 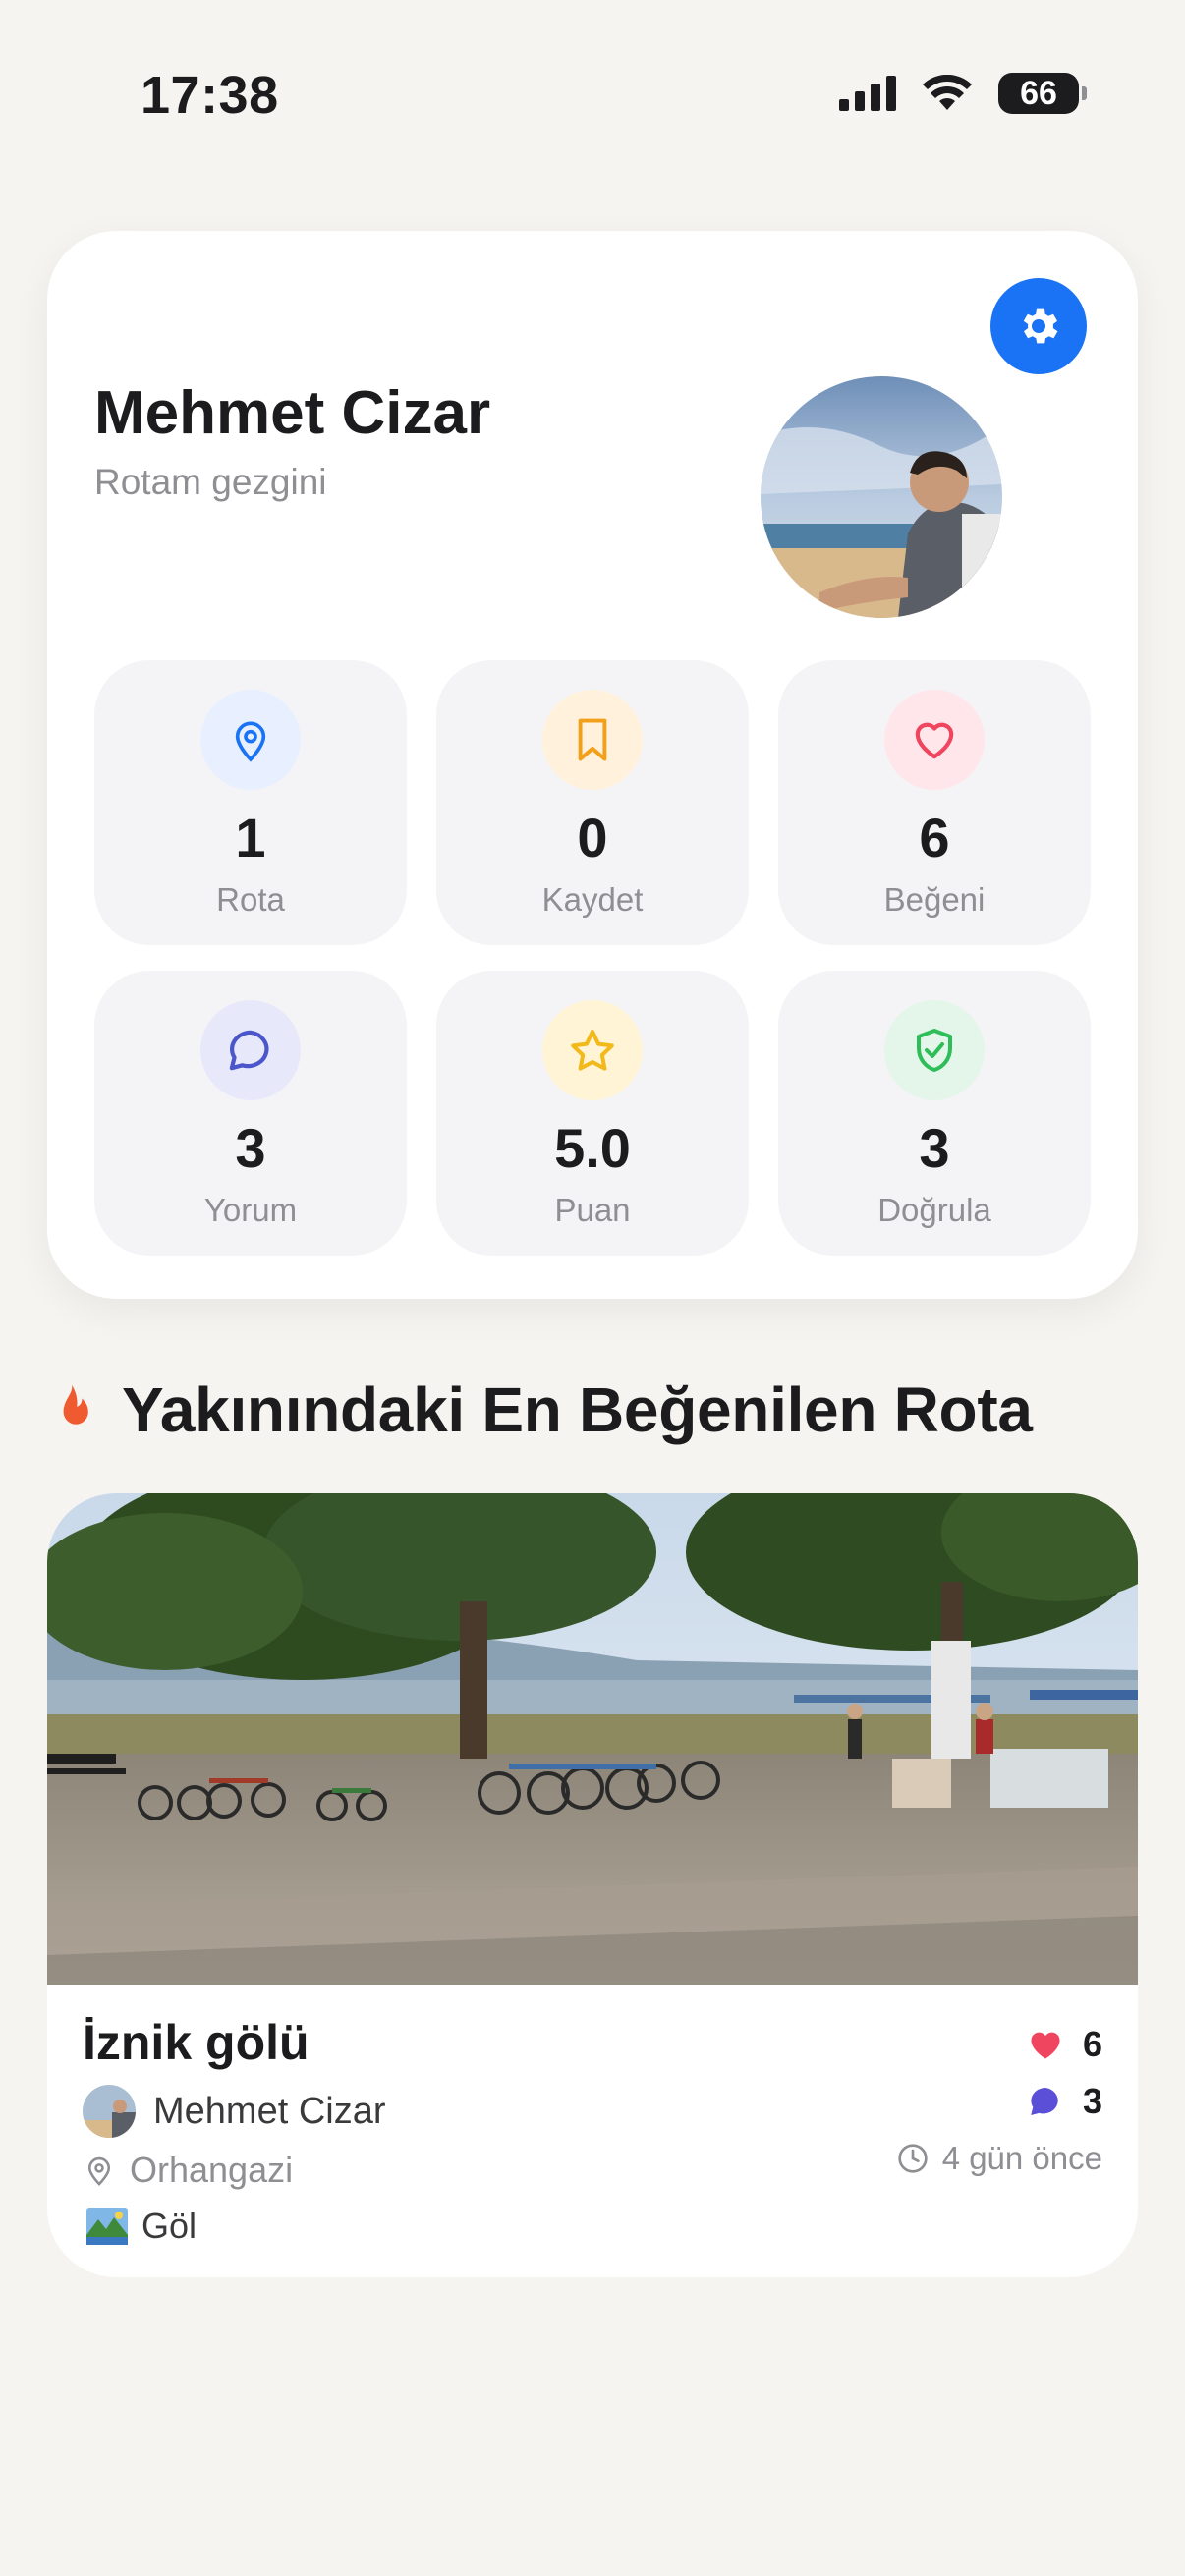 I want to click on route-author: Mehmet Cizar, so click(x=235, y=2111).